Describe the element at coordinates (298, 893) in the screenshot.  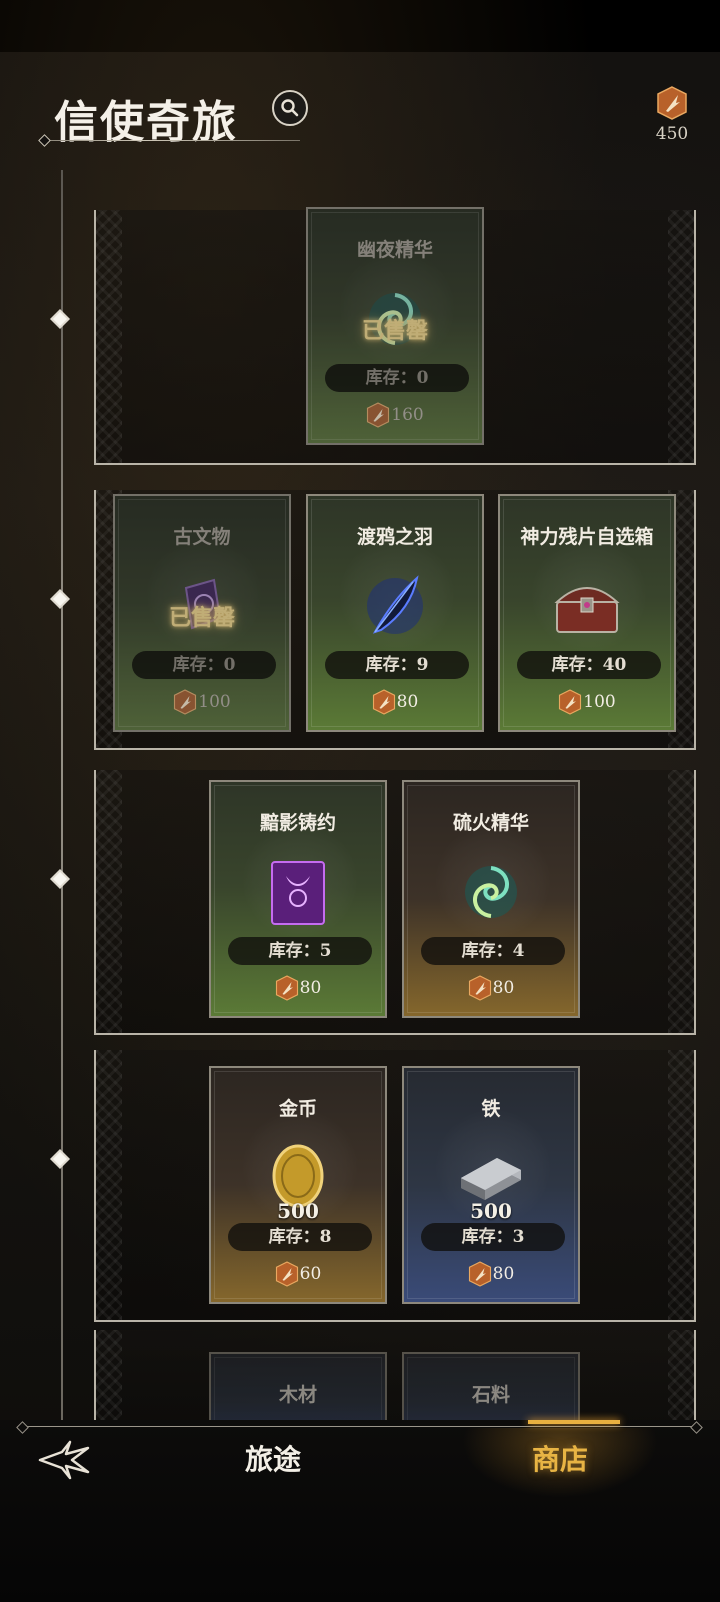
I see `shadow-pact-icon` at that location.